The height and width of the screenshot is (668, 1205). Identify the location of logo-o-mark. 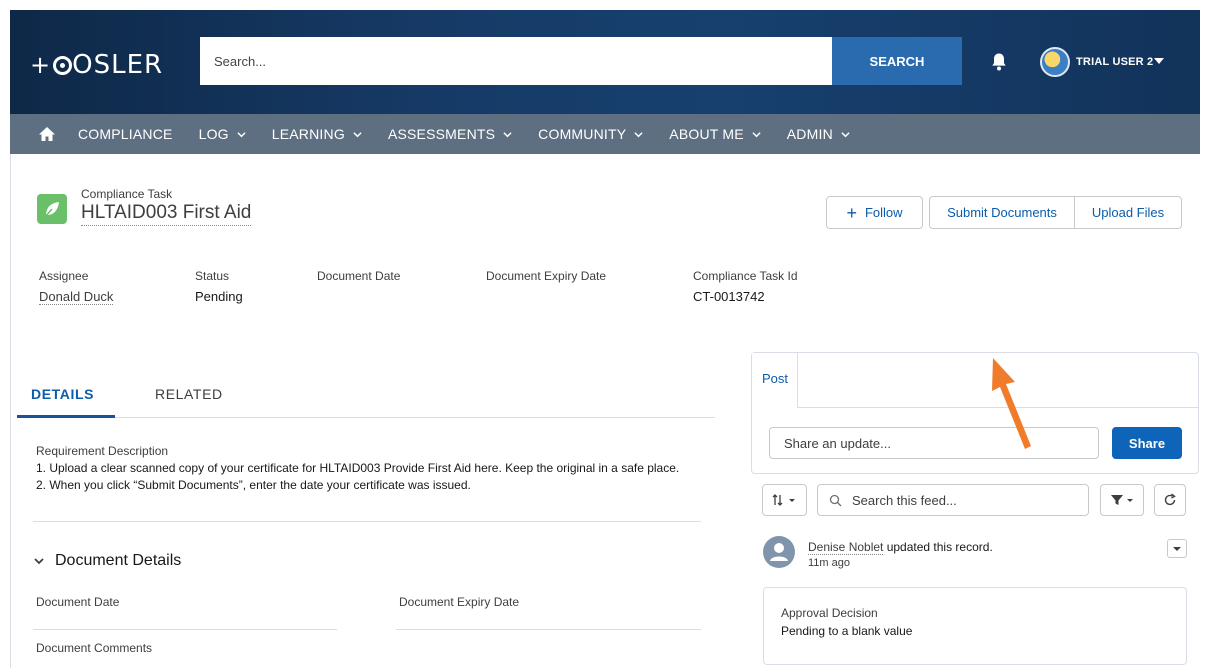
(63, 65).